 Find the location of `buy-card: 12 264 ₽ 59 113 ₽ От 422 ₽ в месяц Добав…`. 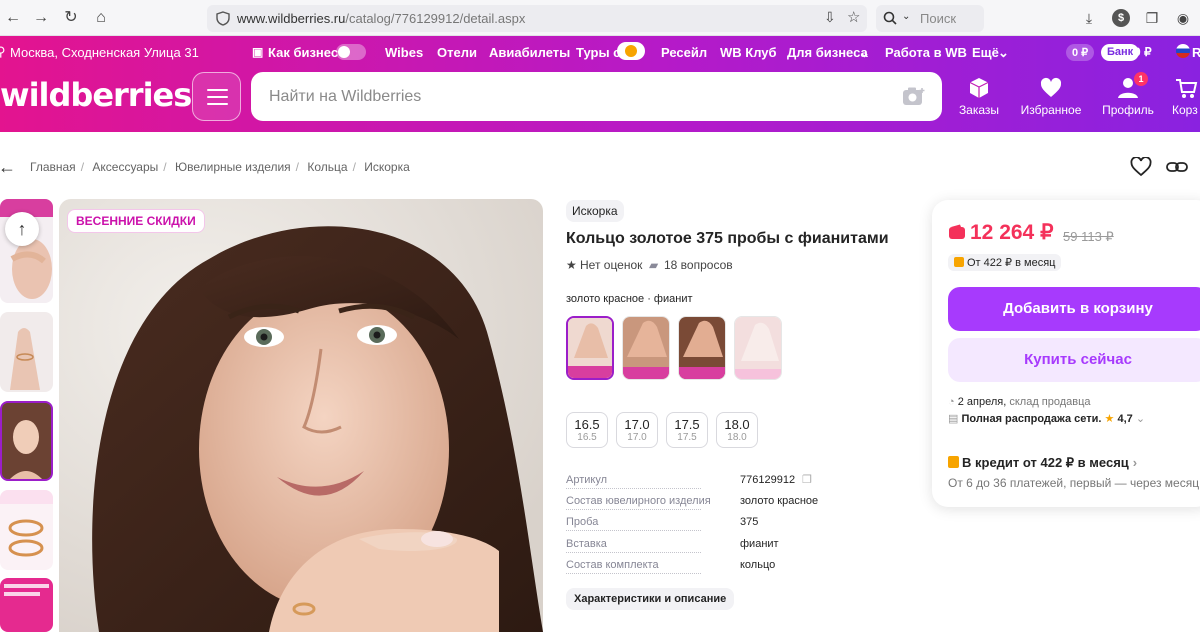

buy-card: 12 264 ₽ 59 113 ₽ От 422 ₽ в месяц Добав… is located at coordinates (1066, 353).